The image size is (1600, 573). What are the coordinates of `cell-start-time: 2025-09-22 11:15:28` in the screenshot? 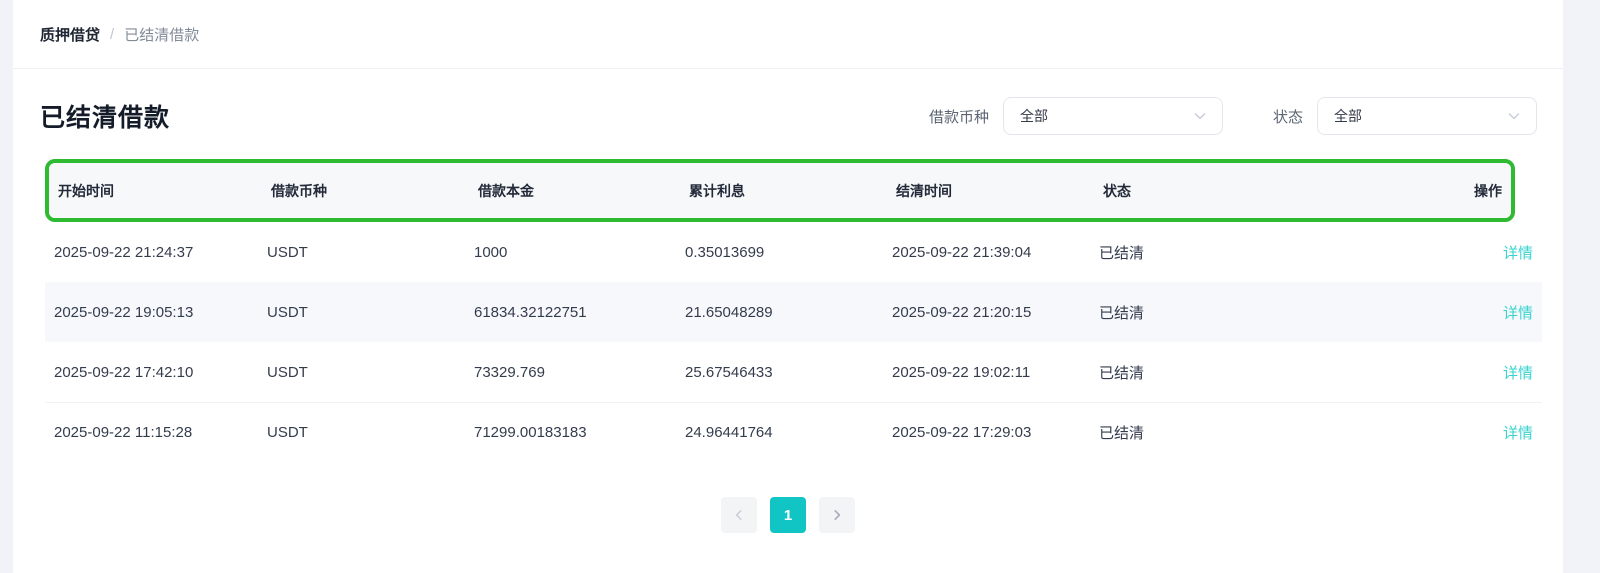 It's located at (123, 432).